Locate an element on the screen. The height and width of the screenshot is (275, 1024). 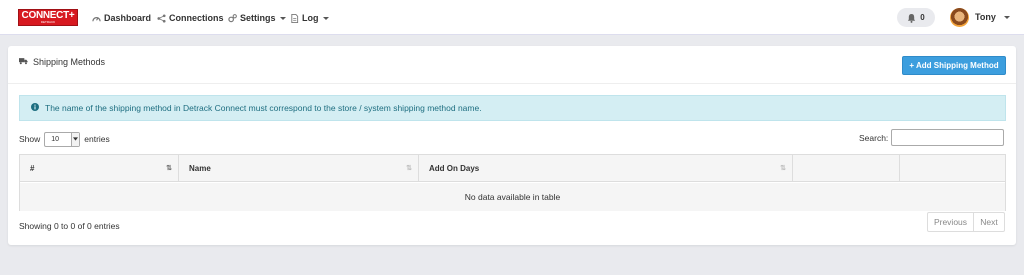
table-header-row: # ⇅ Name ⇅ Add On Days ⇅ is located at coordinates (512, 168).